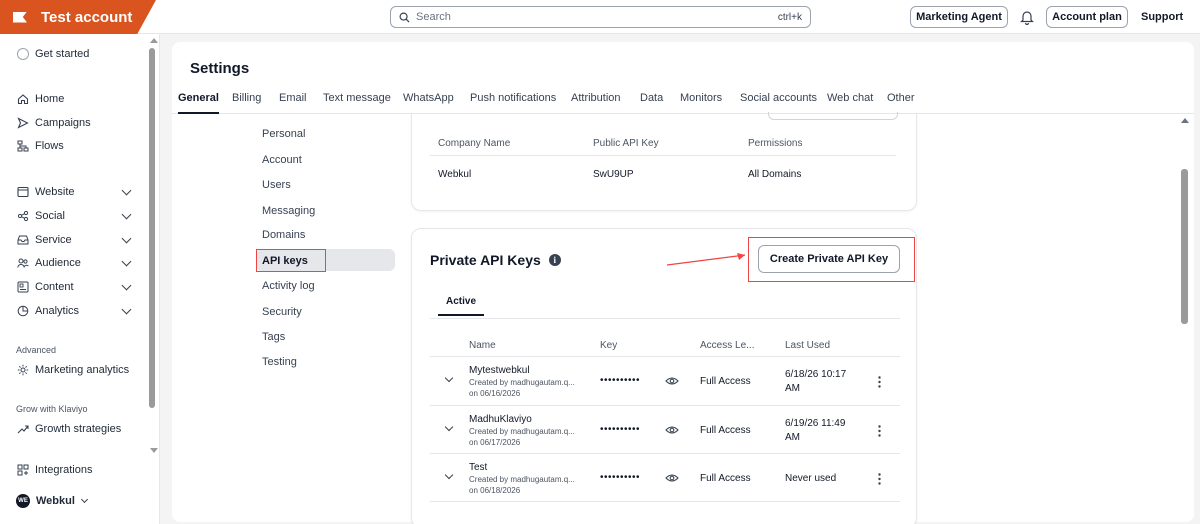 The image size is (1200, 524). I want to click on subnav-activity-log: Activity log, so click(288, 286).